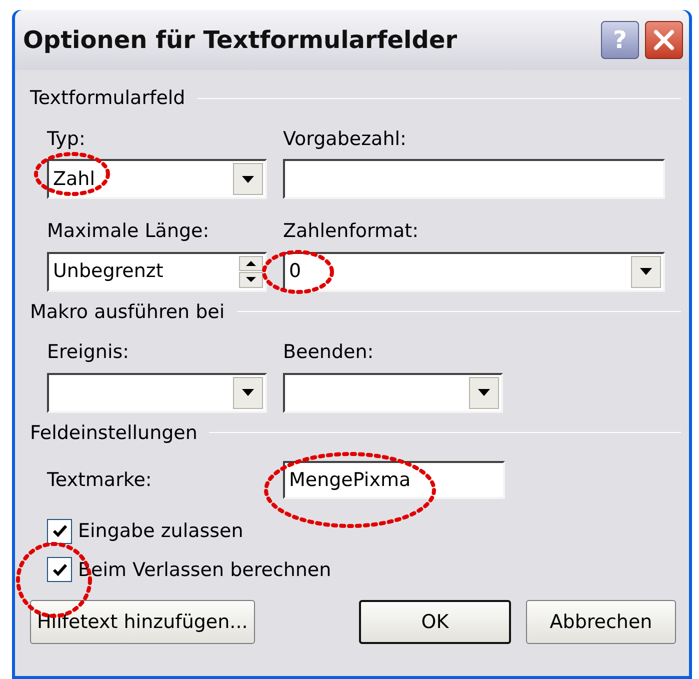  What do you see at coordinates (351, 231) in the screenshot?
I see `field-label: Zahlenformat:` at bounding box center [351, 231].